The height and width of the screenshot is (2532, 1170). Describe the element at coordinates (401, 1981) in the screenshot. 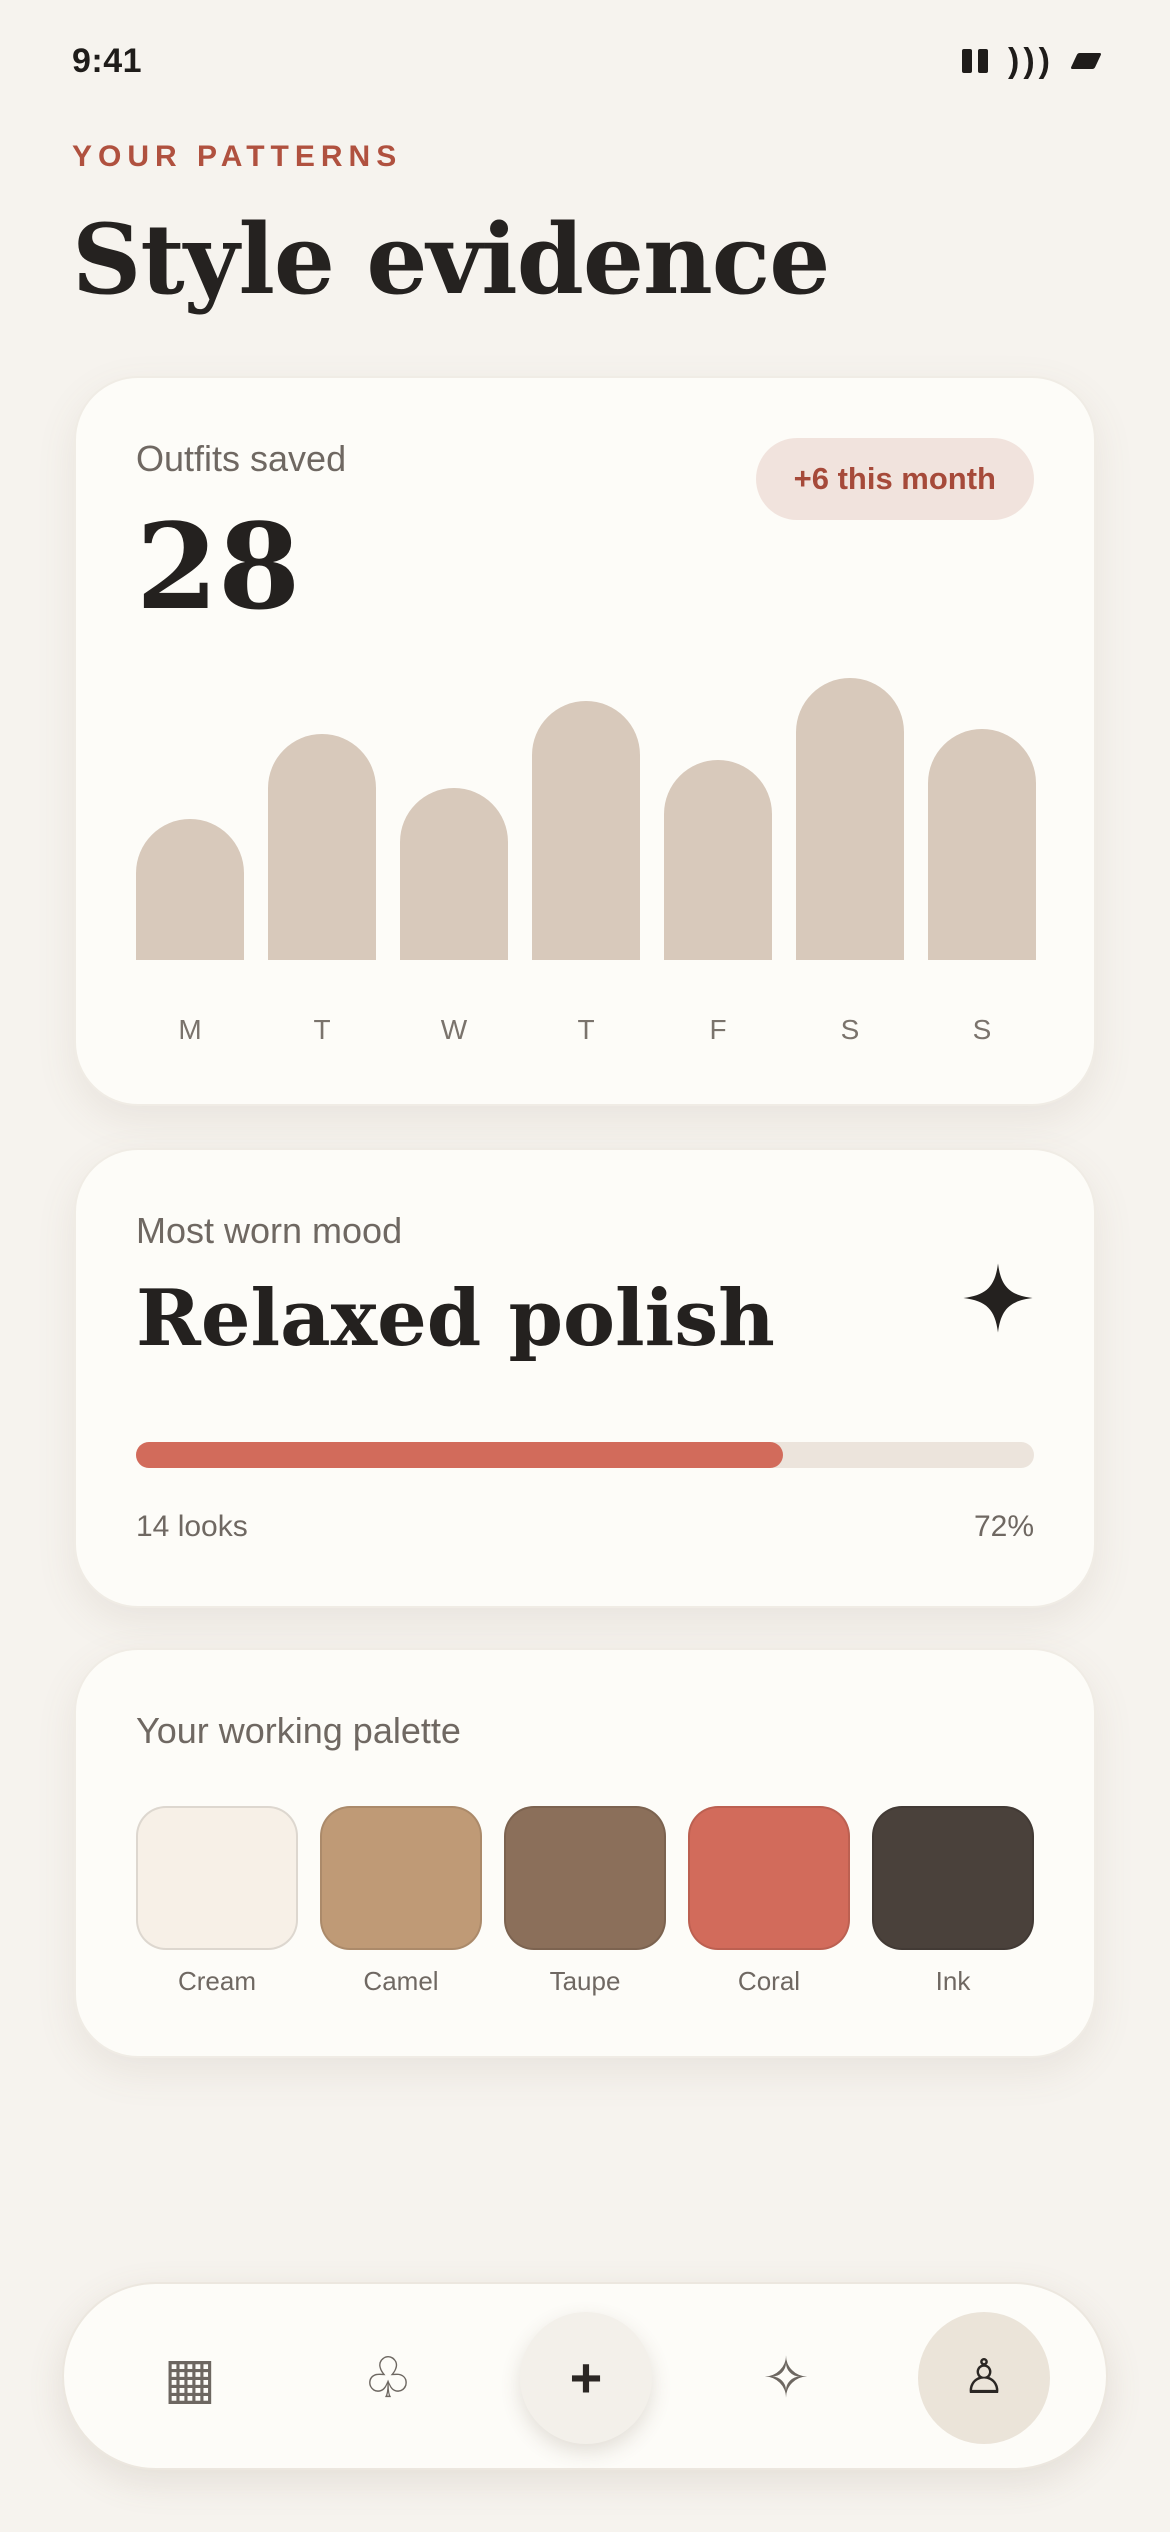

I see `swatch-label: Camel` at that location.